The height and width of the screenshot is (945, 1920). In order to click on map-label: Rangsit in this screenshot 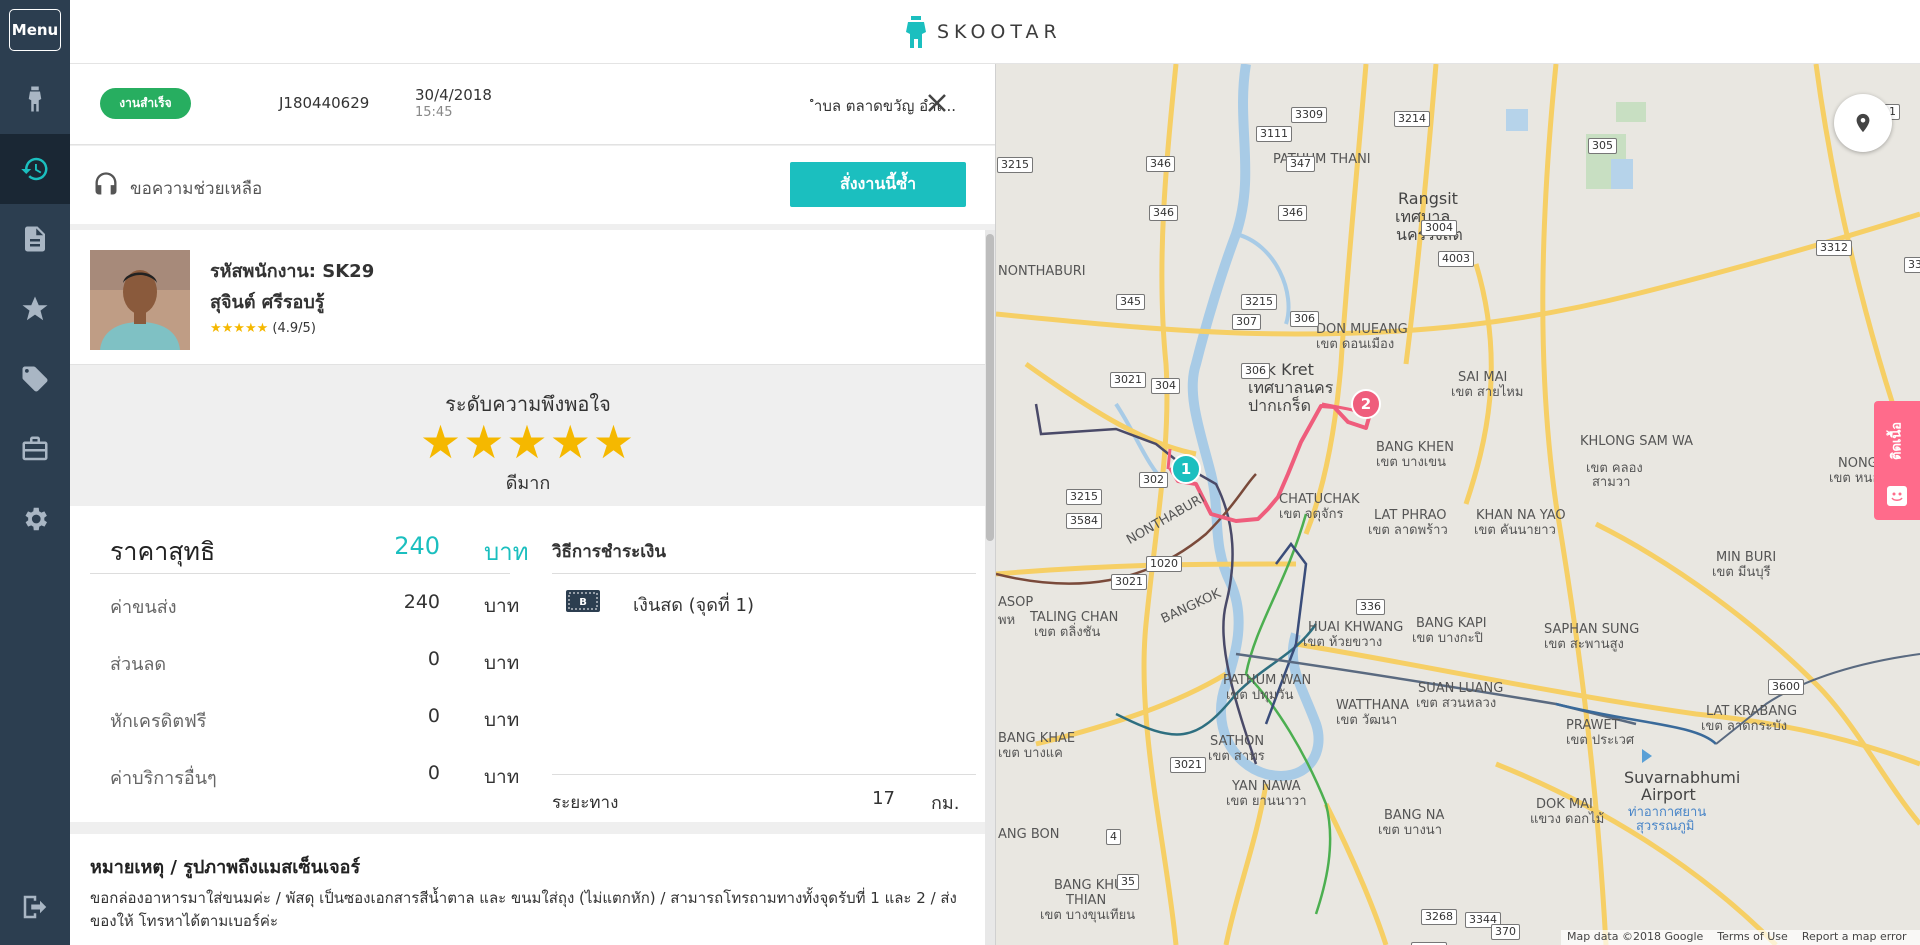, I will do `click(1428, 198)`.